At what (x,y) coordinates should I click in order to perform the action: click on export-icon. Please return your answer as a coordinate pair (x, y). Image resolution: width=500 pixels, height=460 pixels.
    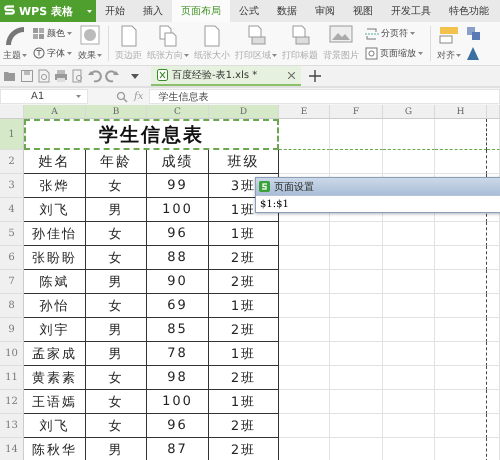
    Looking at the image, I should click on (44, 76).